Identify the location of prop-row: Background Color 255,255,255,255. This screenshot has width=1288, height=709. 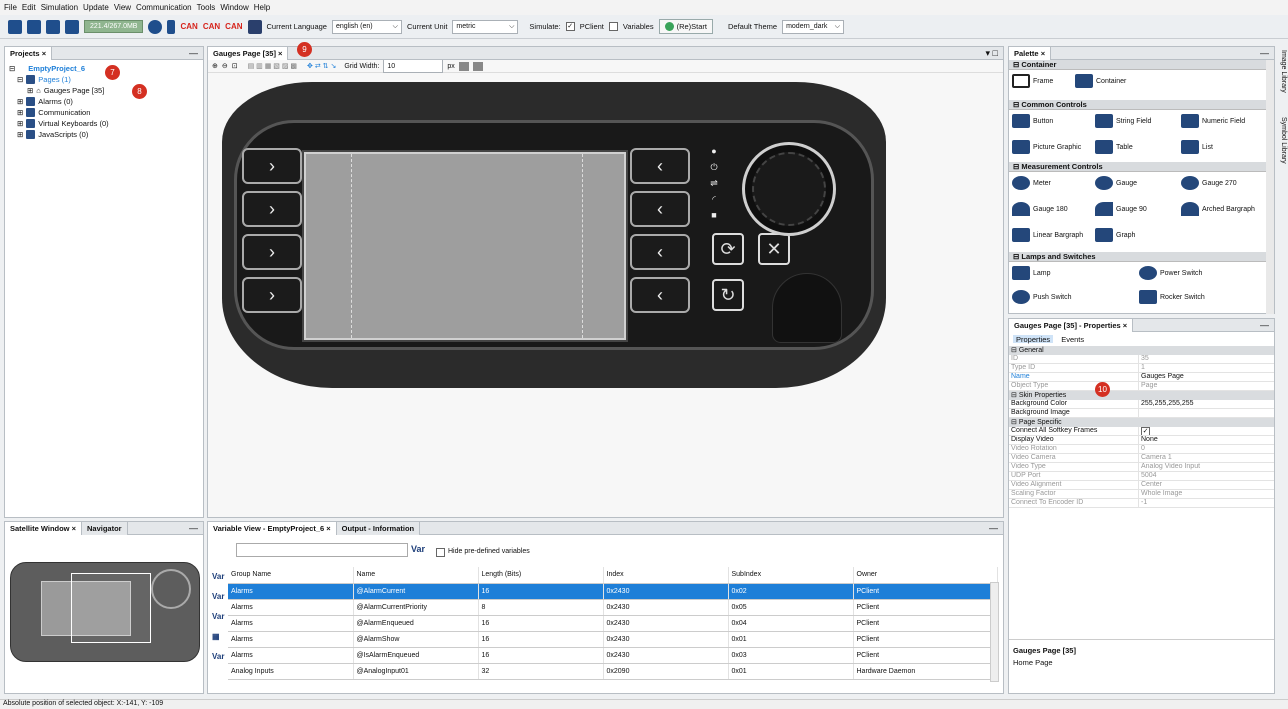
(1141, 404).